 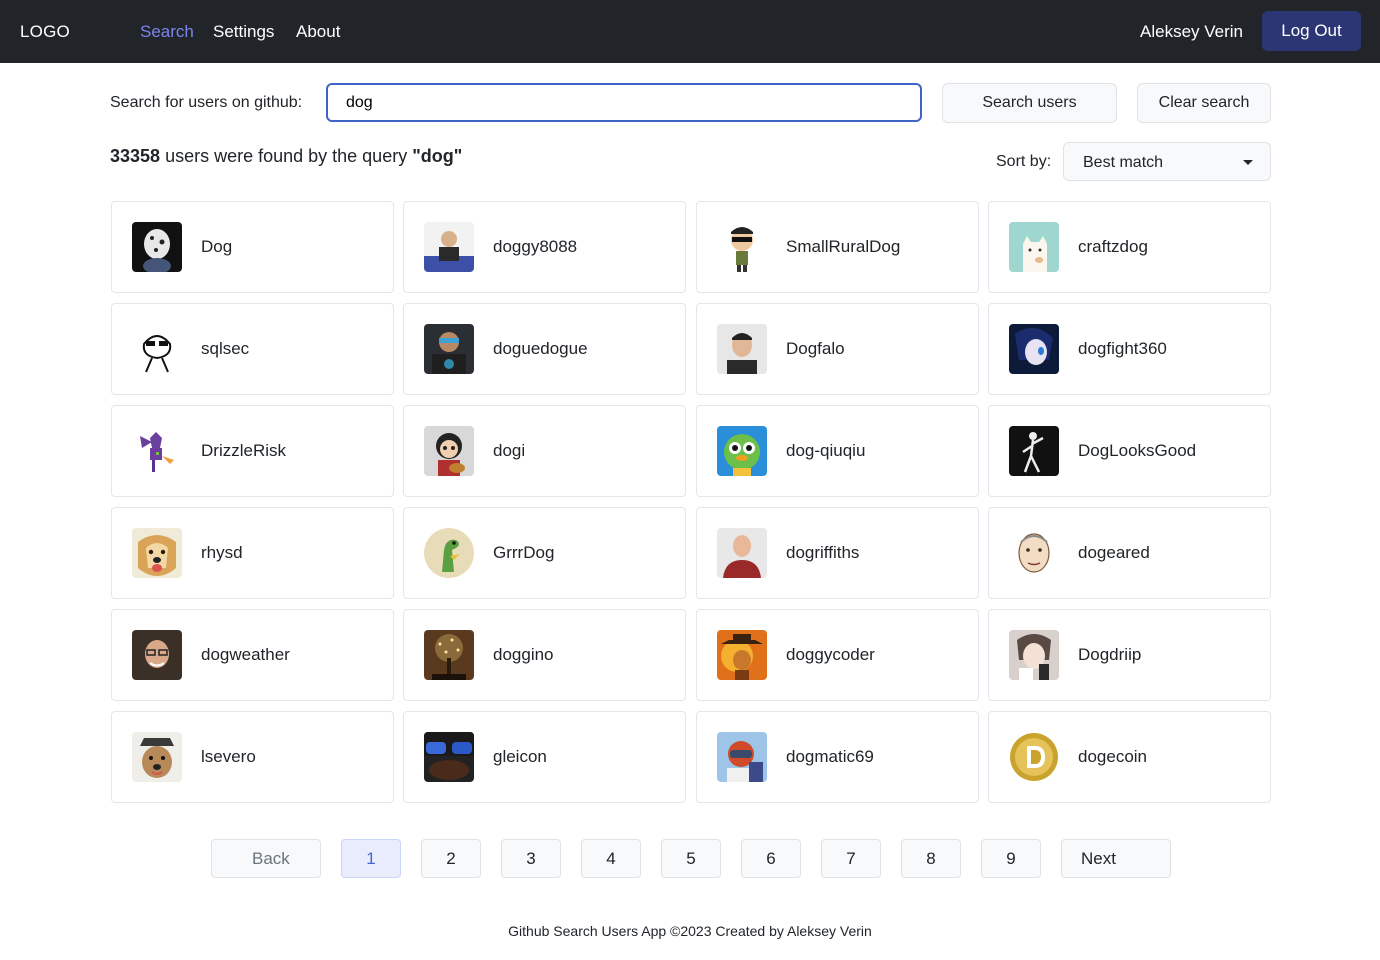 What do you see at coordinates (1311, 31) in the screenshot?
I see `logout-button: Log Out` at bounding box center [1311, 31].